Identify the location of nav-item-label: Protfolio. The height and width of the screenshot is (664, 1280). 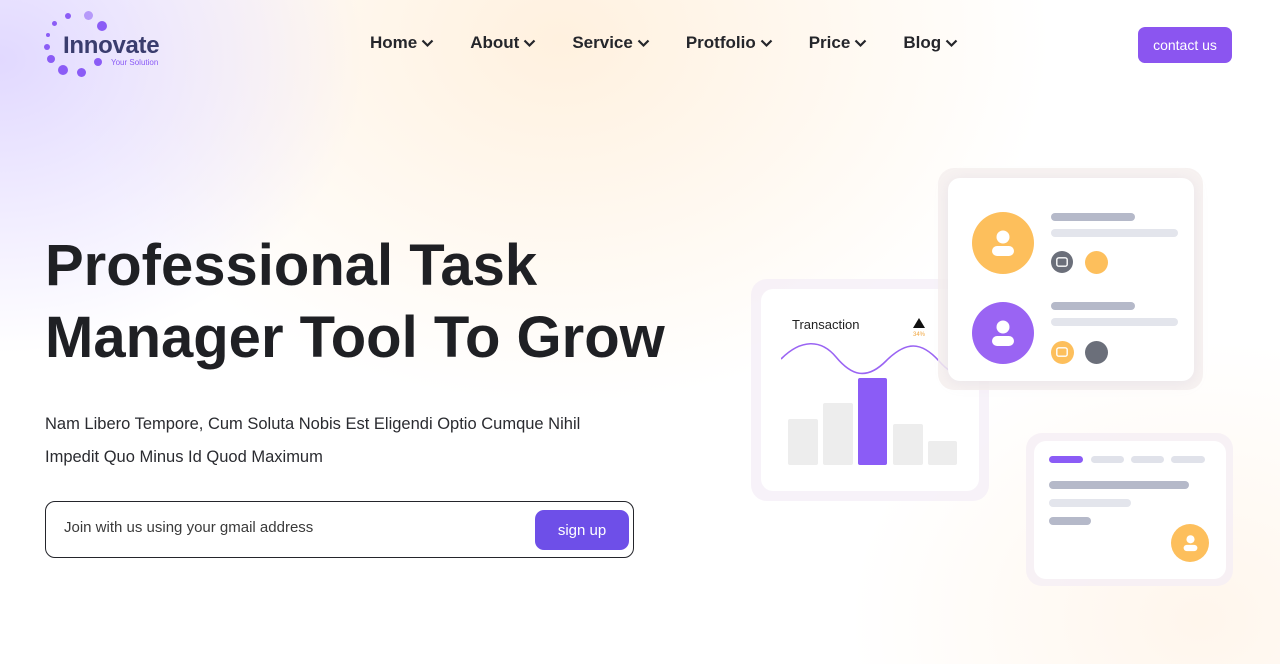
(720, 42).